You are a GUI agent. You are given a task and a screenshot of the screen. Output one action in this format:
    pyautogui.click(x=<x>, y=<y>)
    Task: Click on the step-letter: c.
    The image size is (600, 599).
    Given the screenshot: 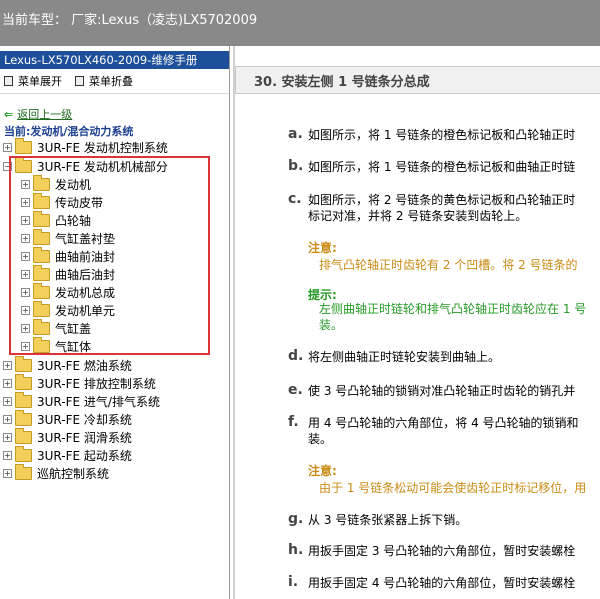 What is the action you would take?
    pyautogui.click(x=295, y=199)
    